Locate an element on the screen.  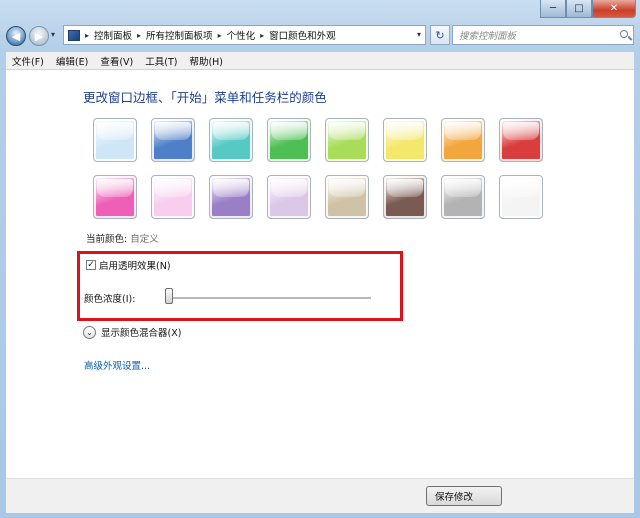
maximize-button: □ is located at coordinates (579, 9).